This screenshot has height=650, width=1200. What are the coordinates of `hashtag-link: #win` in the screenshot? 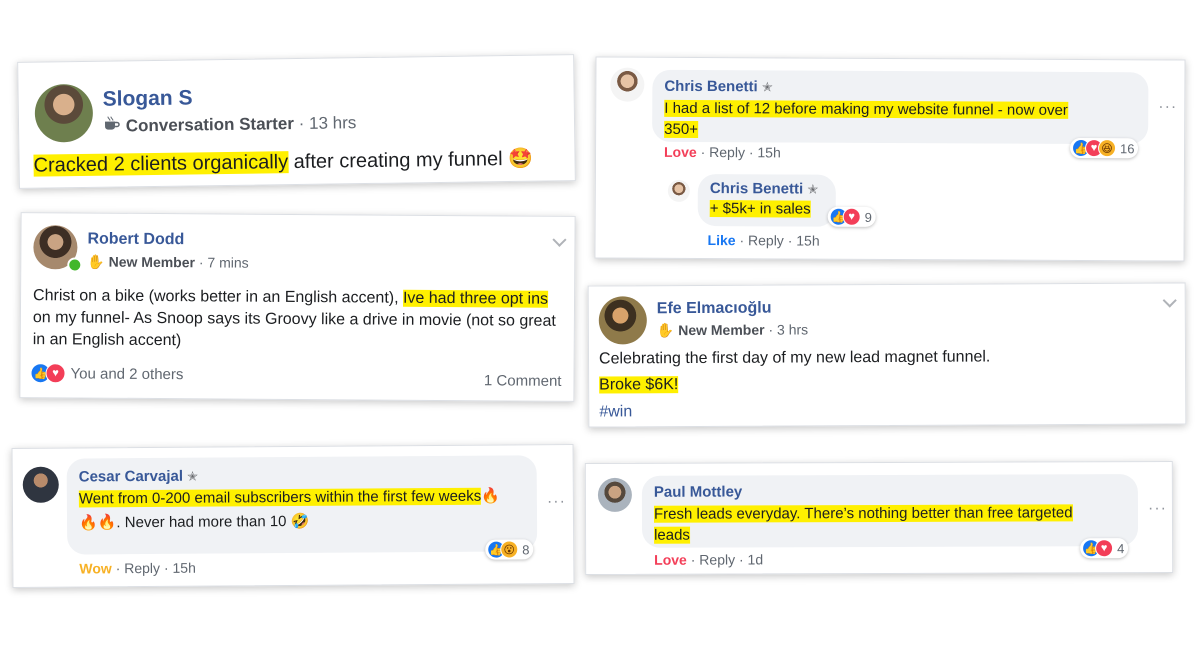 It's located at (615, 412).